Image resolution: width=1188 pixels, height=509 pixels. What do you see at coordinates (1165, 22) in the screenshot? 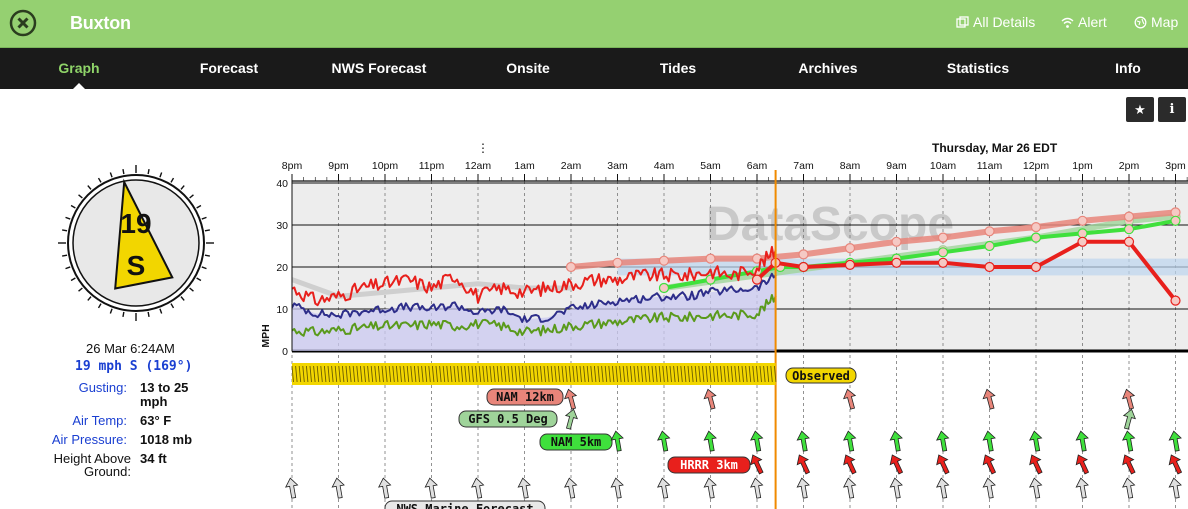
I see `map-label: Map` at bounding box center [1165, 22].